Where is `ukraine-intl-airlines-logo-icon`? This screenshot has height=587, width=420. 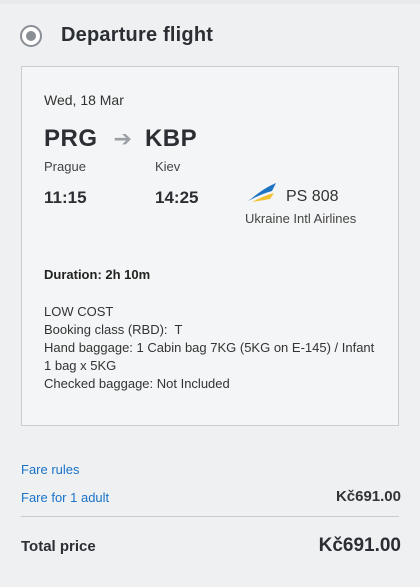
ukraine-intl-airlines-logo-icon is located at coordinates (262, 192).